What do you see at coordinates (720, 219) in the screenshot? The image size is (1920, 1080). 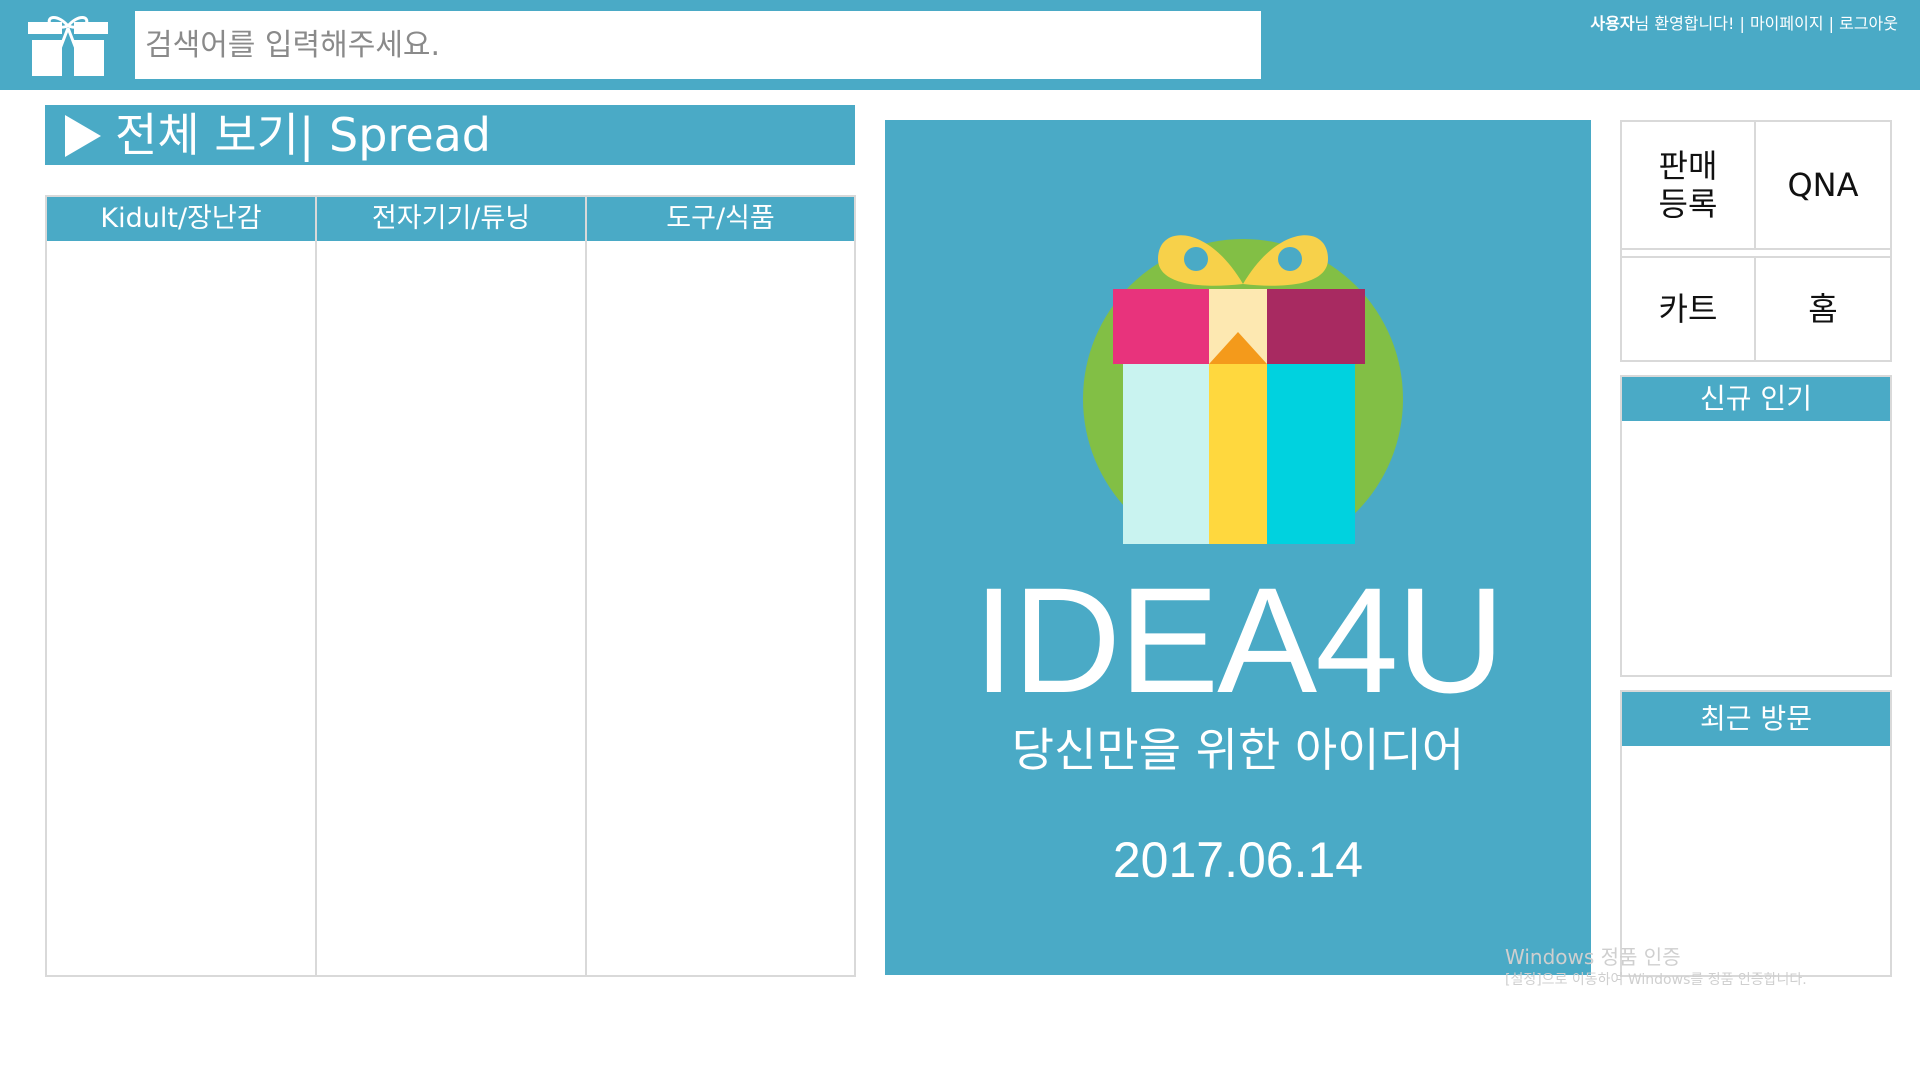 I see `category-label: 도구/식품` at bounding box center [720, 219].